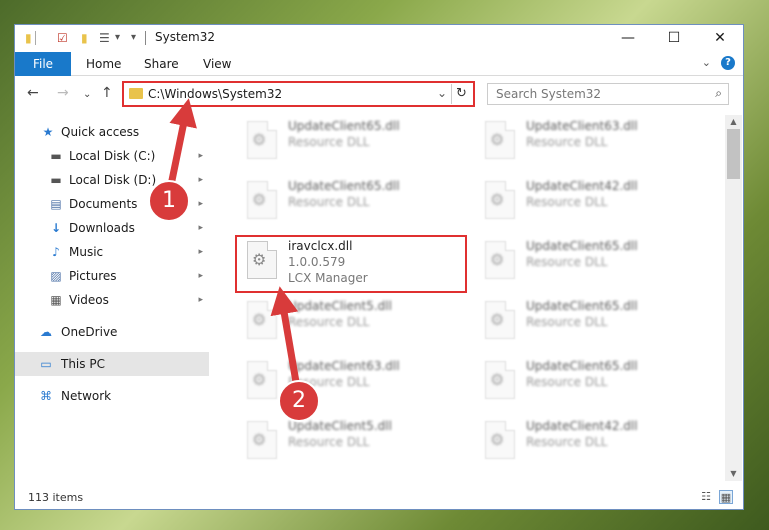 This screenshot has width=769, height=530. Describe the element at coordinates (726, 497) in the screenshot. I see `tiles-view-icon: ▦` at that location.